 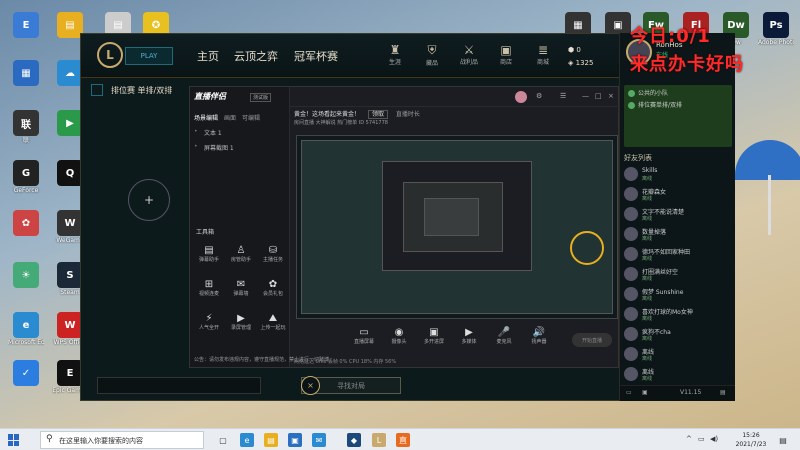 I want to click on desktop-shortcut: PsAdobe Photoshop, so click(x=776, y=29).